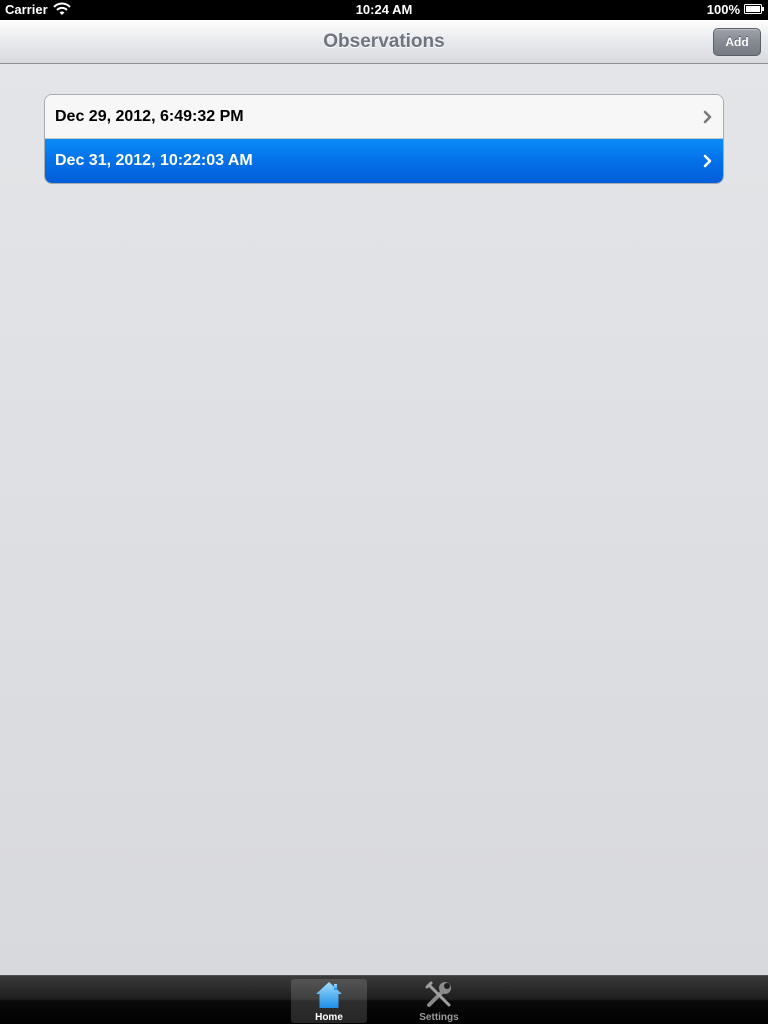 The width and height of the screenshot is (768, 1024). Describe the element at coordinates (438, 994) in the screenshot. I see `settings-icon` at that location.